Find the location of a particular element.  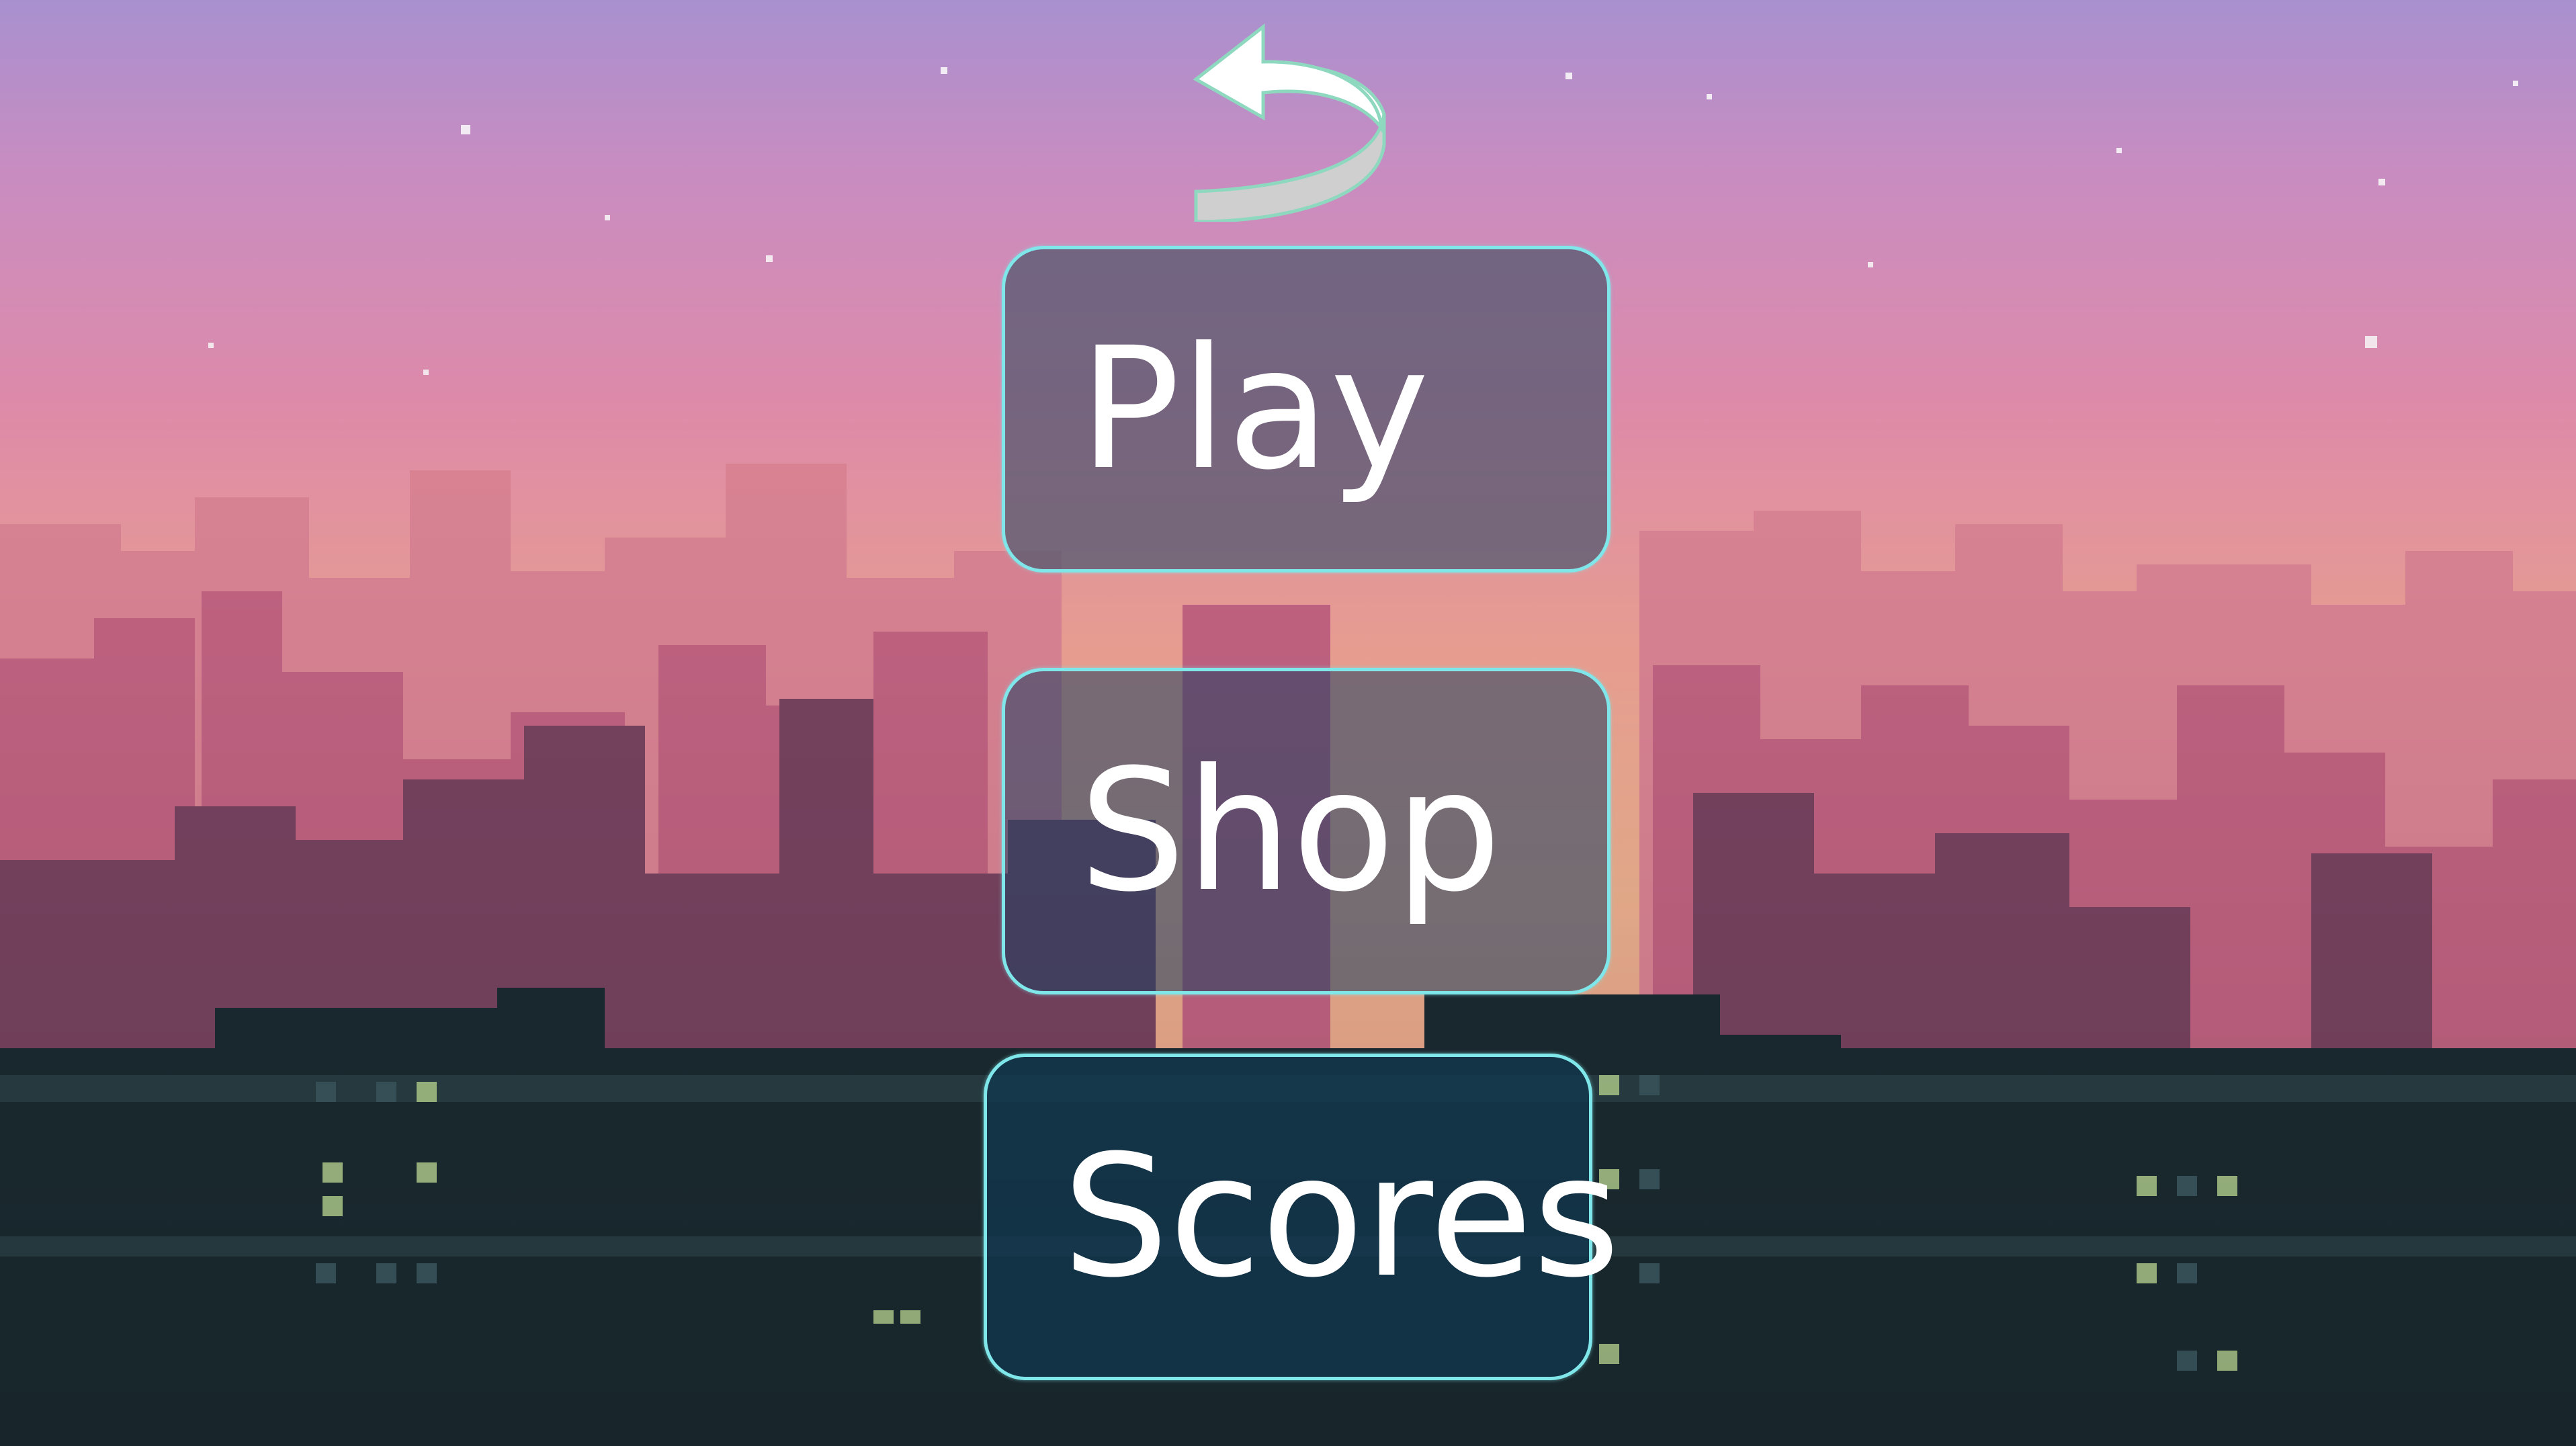

play-button-label: Play is located at coordinates (1254, 409).